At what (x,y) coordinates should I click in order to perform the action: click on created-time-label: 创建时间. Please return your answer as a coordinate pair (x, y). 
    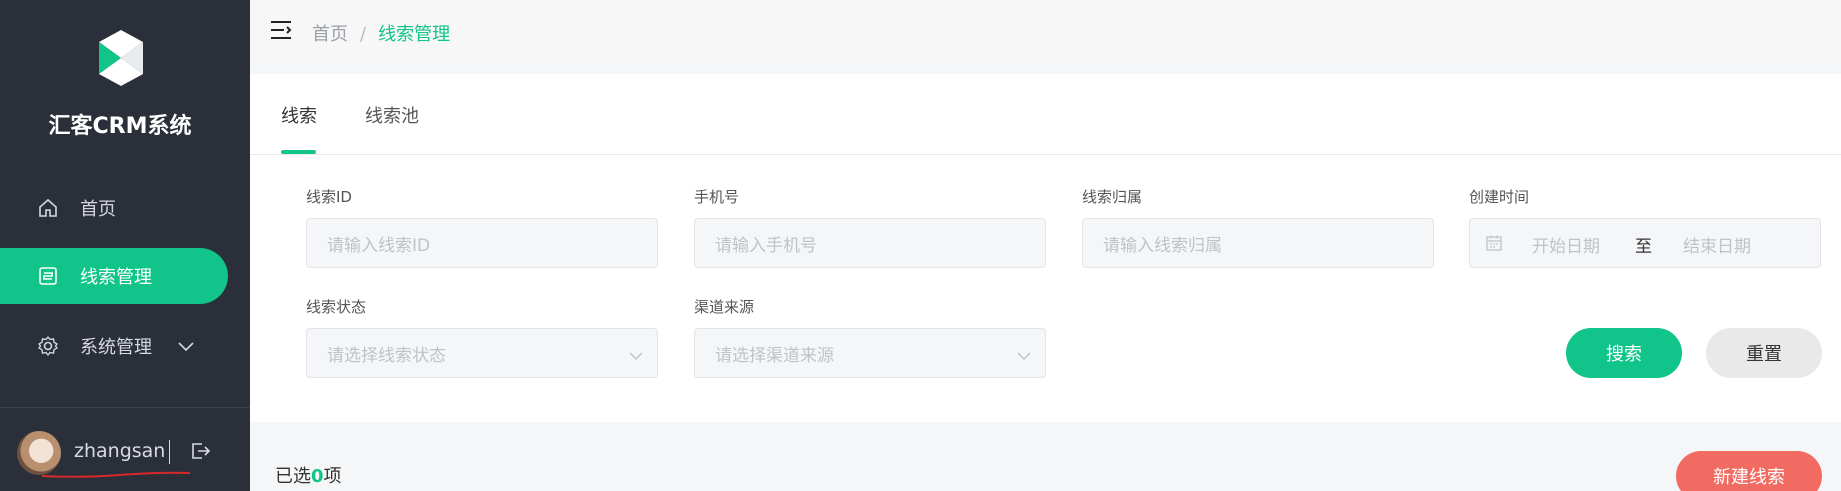
    Looking at the image, I should click on (1499, 197).